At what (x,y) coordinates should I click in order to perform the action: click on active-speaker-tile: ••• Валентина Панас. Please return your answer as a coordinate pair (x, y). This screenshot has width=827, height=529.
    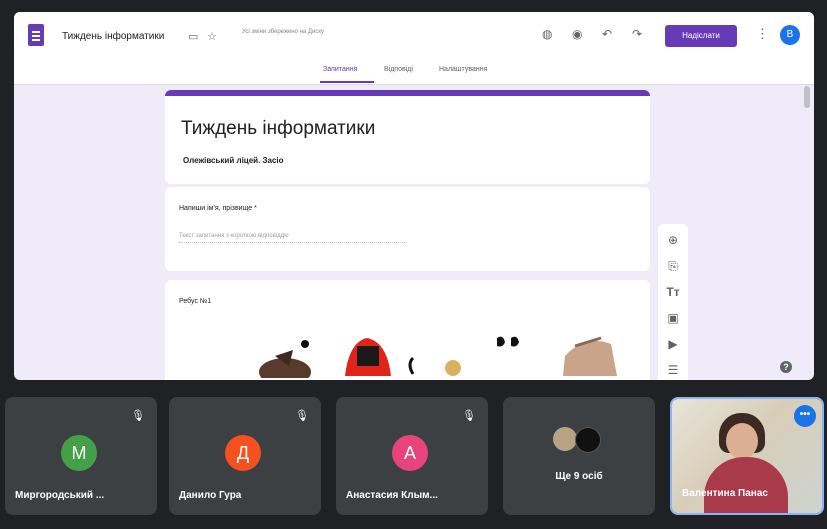
    Looking at the image, I should click on (747, 456).